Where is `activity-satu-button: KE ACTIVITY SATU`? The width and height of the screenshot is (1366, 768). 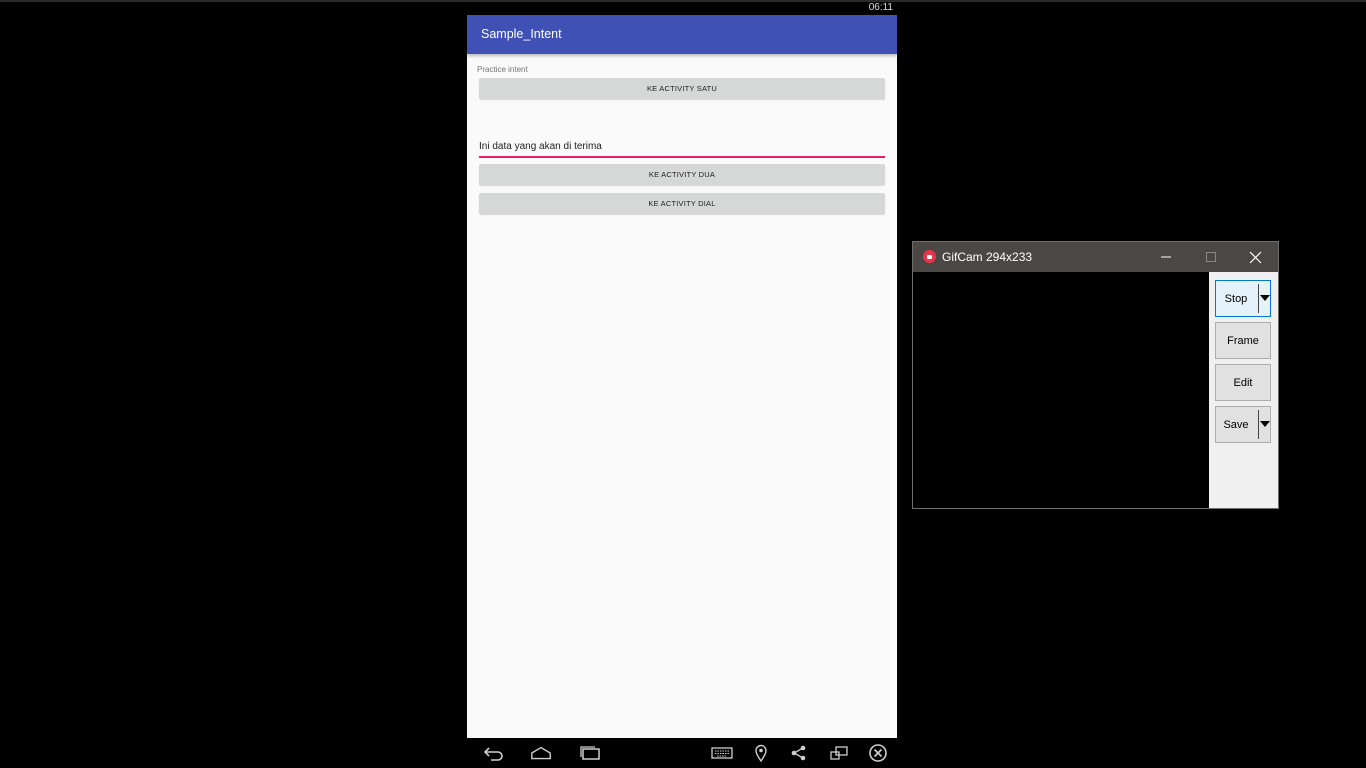 activity-satu-button: KE ACTIVITY SATU is located at coordinates (682, 88).